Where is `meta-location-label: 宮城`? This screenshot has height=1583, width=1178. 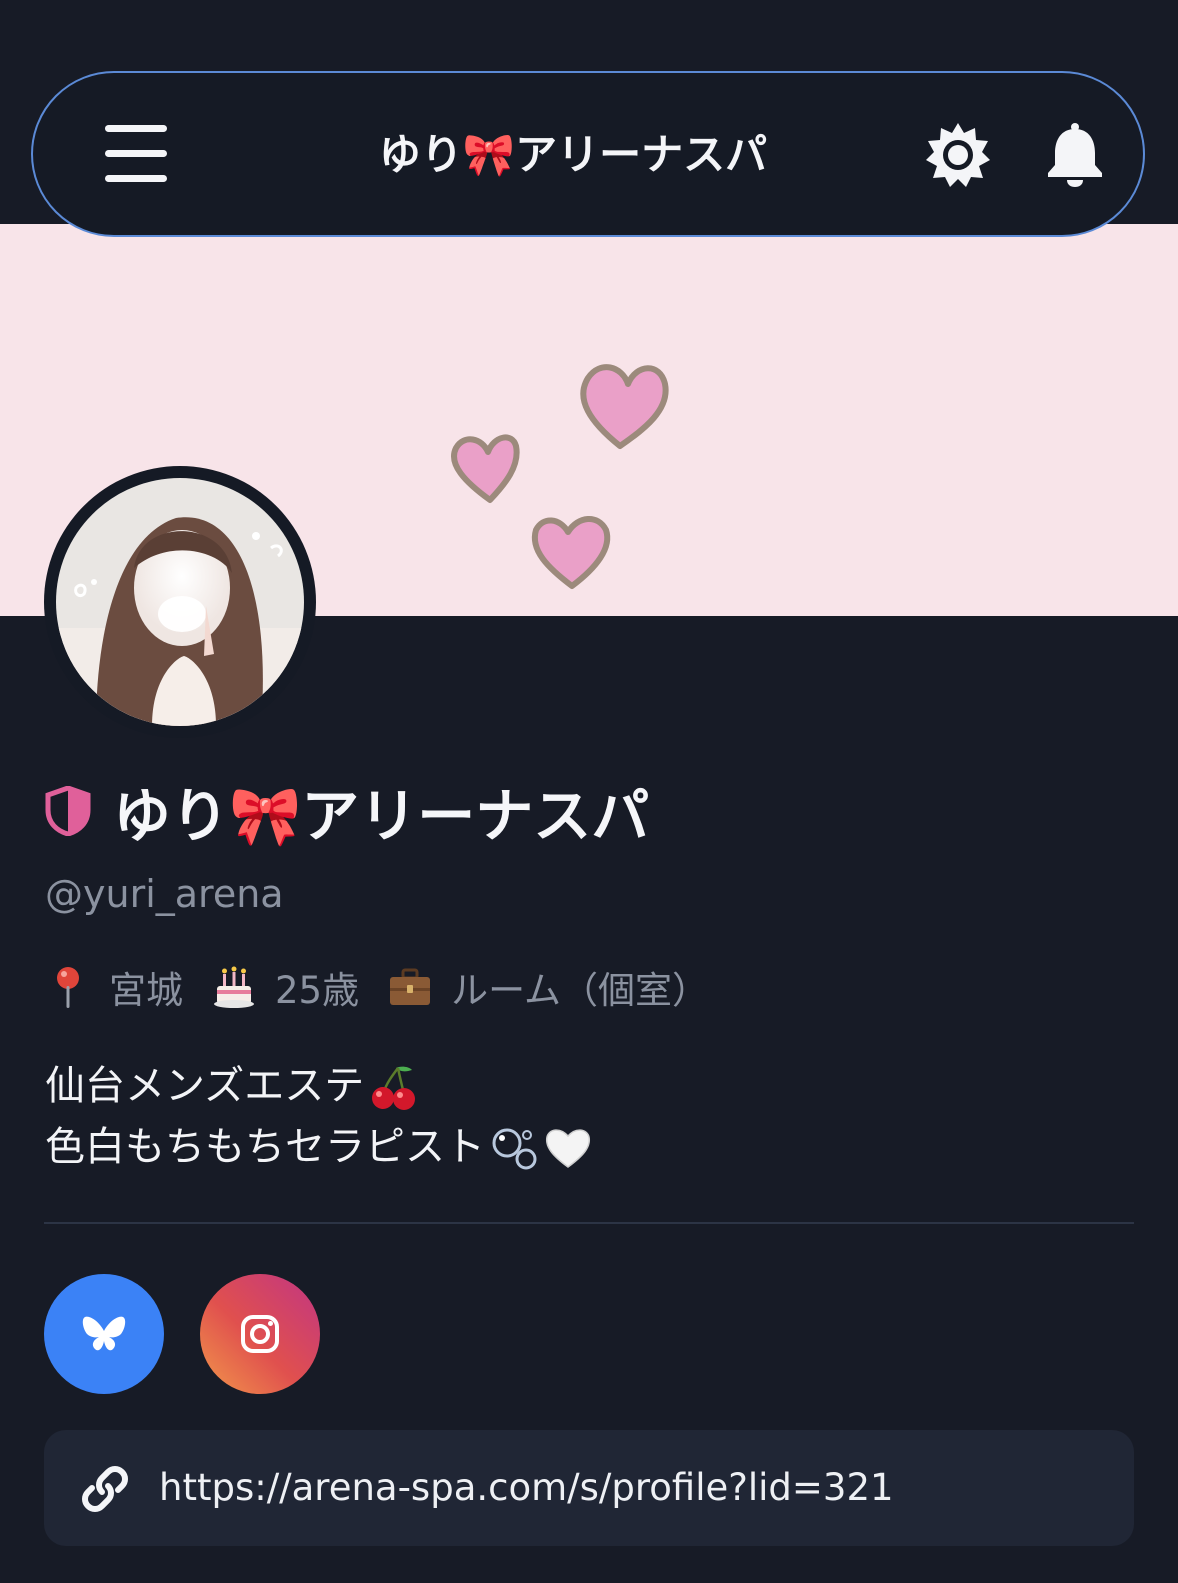
meta-location-label: 宮城 is located at coordinates (146, 990).